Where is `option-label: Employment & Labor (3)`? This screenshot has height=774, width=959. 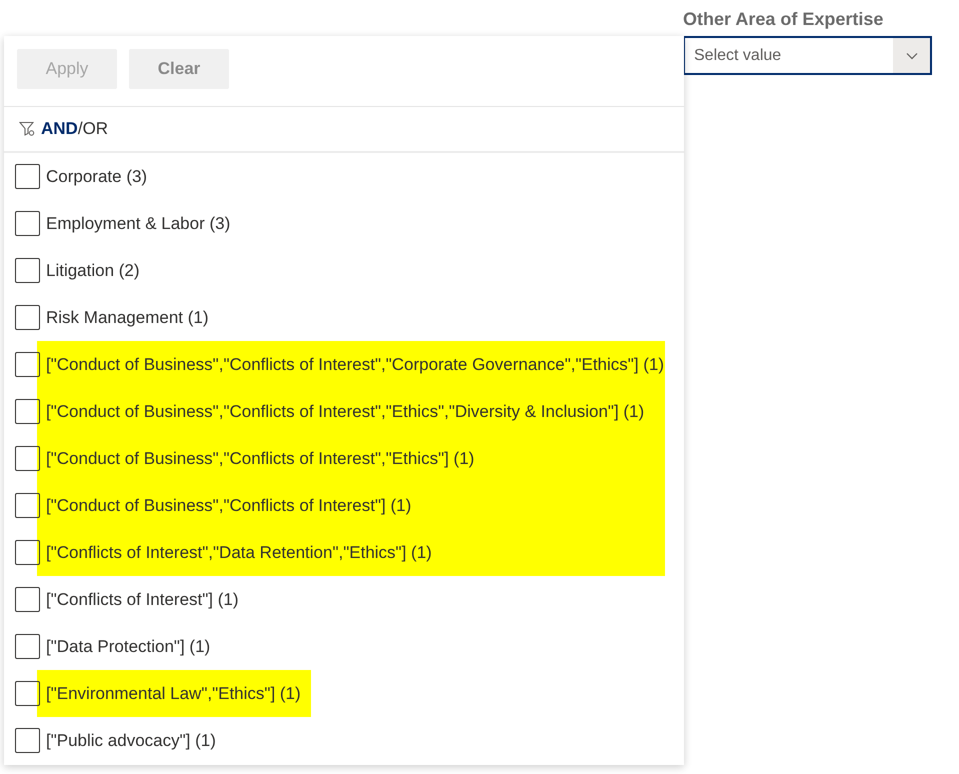
option-label: Employment & Labor (3) is located at coordinates (138, 223).